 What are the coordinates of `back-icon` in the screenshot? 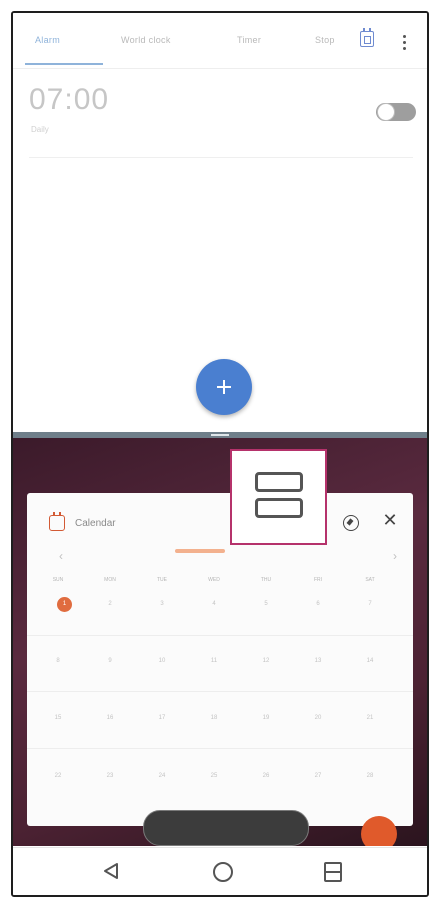 It's located at (111, 871).